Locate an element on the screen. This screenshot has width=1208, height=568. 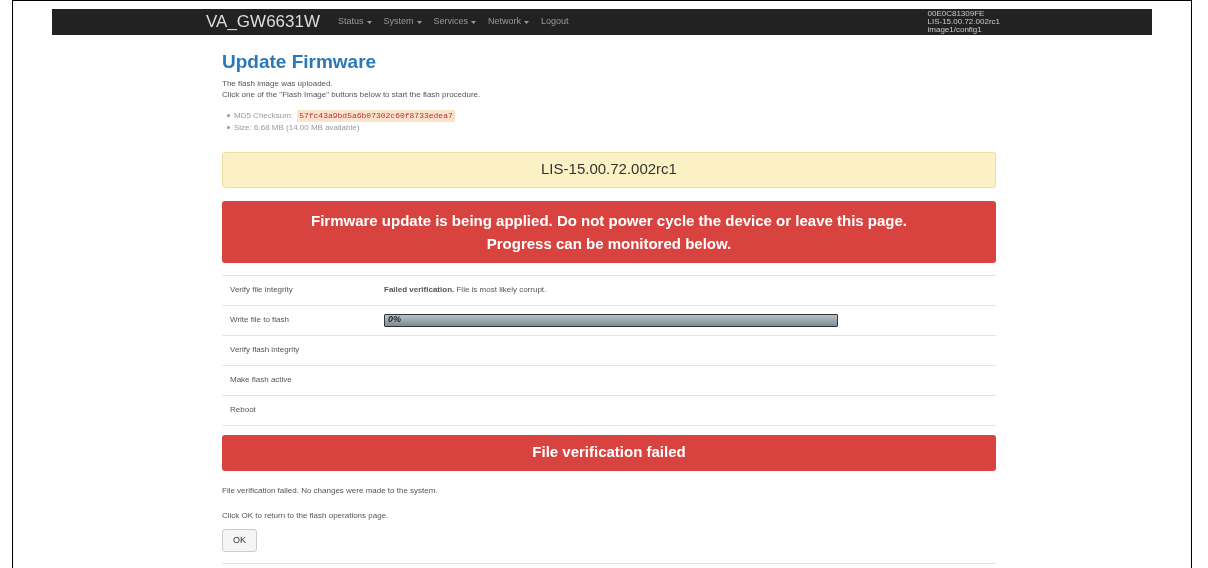
step-label: Verify flash integrity is located at coordinates (265, 350).